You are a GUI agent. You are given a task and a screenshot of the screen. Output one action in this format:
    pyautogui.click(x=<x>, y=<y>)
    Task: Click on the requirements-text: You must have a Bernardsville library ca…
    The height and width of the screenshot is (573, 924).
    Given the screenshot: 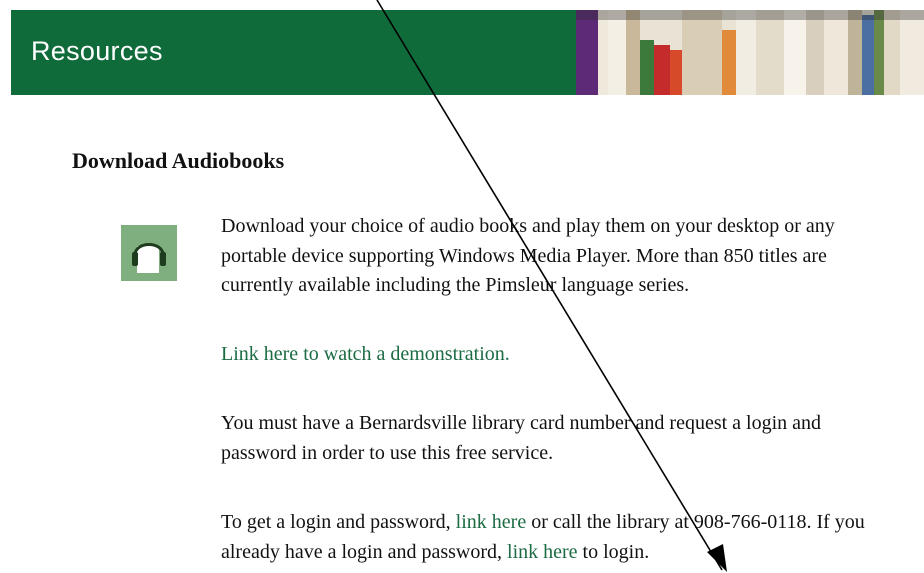 What is the action you would take?
    pyautogui.click(x=521, y=438)
    